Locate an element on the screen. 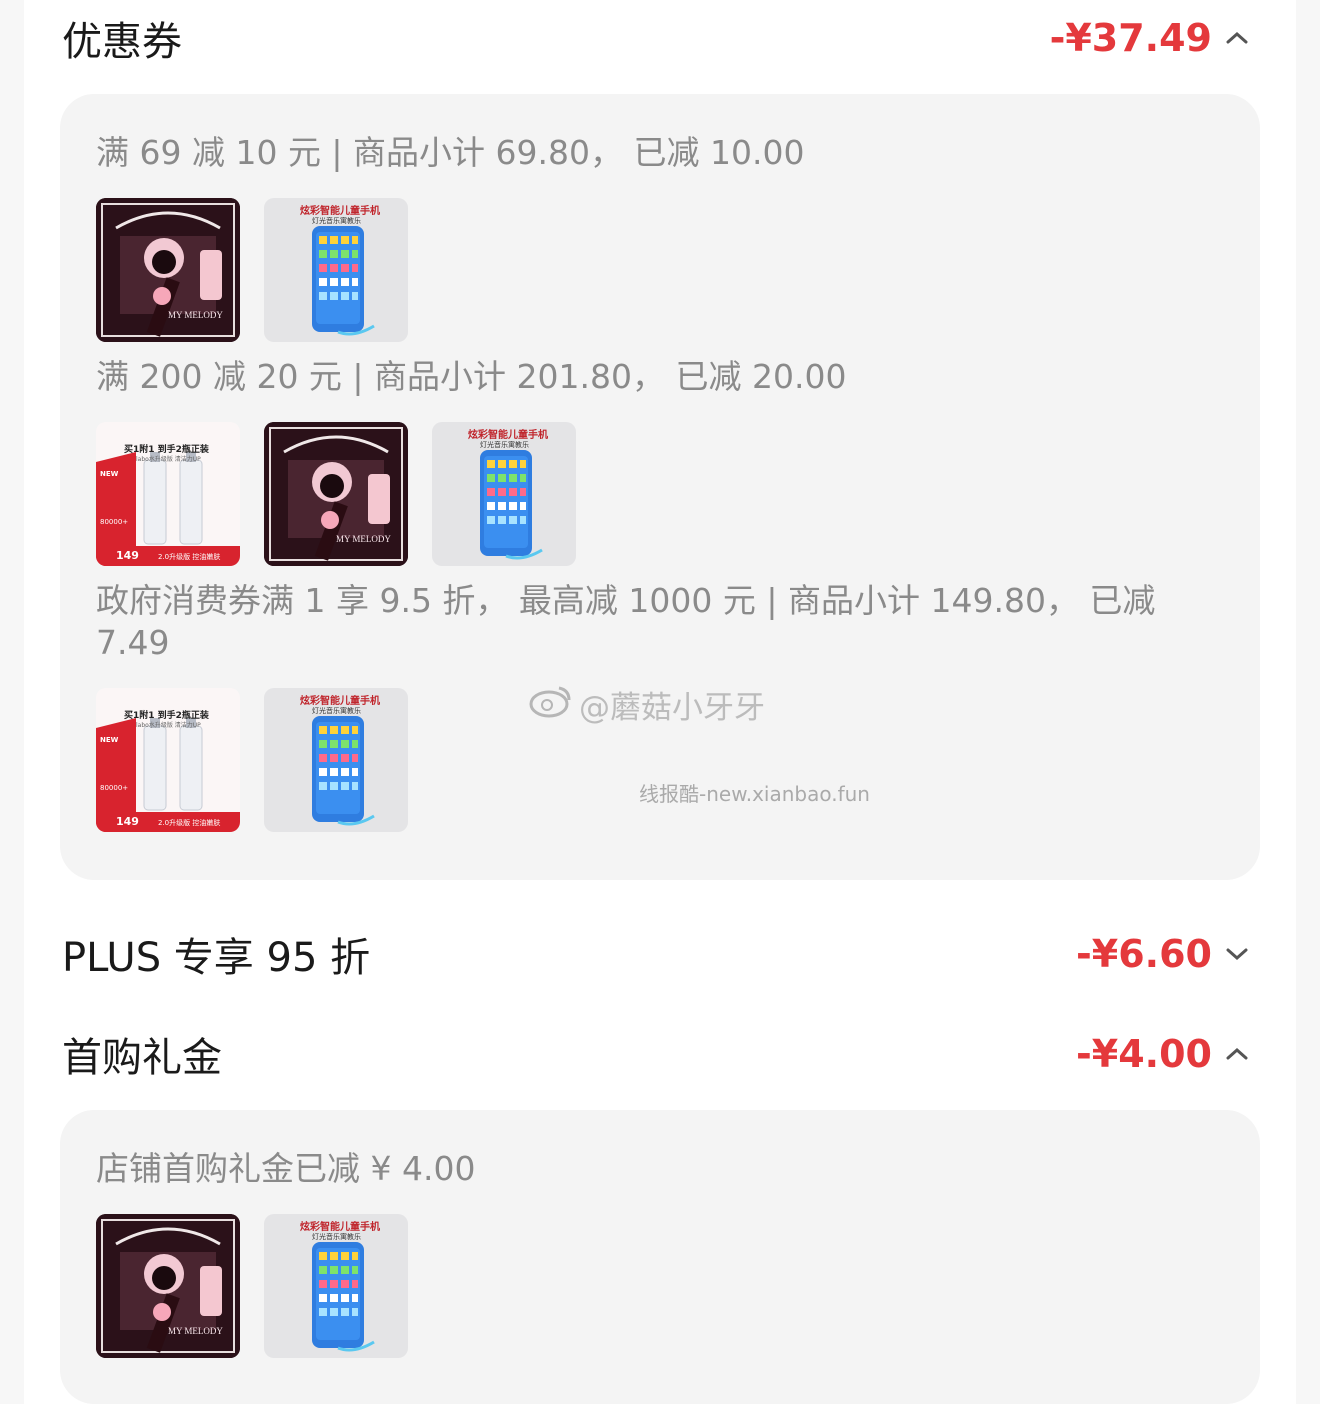  coupon-rule-1: 满 69 减 10 元 | 商品小计 69.80， 已减 10.00 is located at coordinates (450, 152).